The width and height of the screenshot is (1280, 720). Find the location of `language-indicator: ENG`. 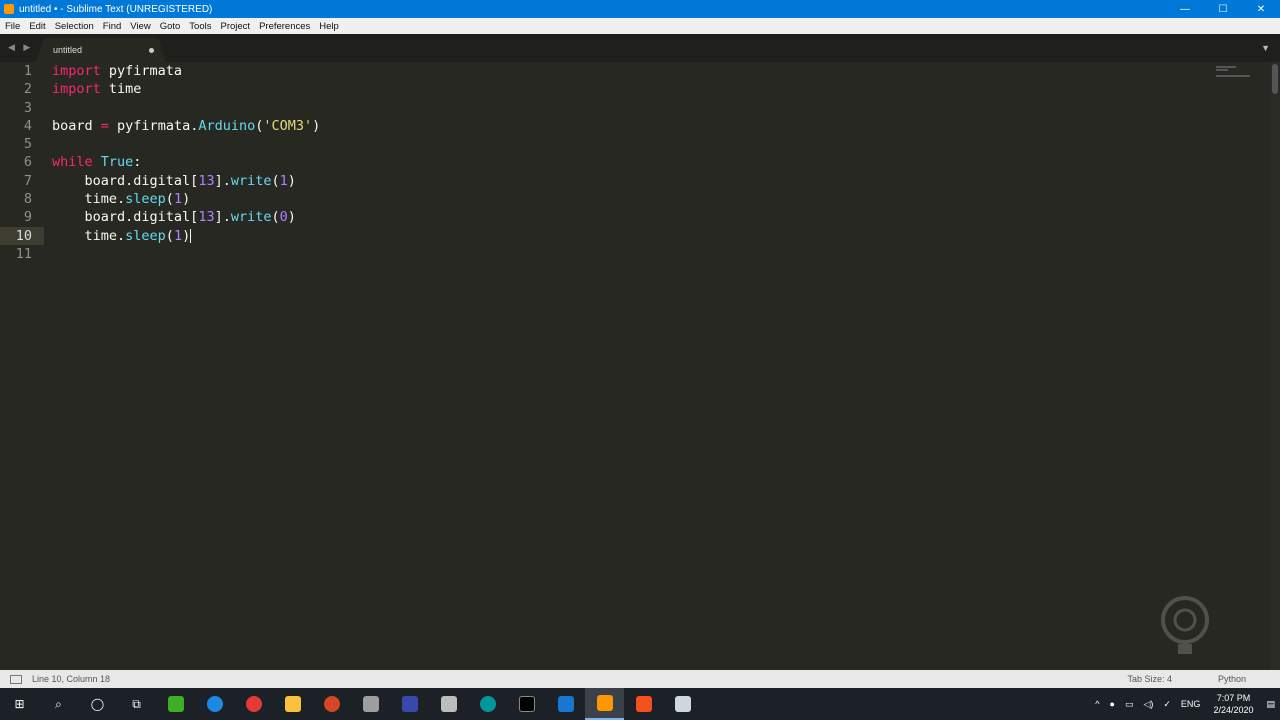

language-indicator: ENG is located at coordinates (1191, 704).